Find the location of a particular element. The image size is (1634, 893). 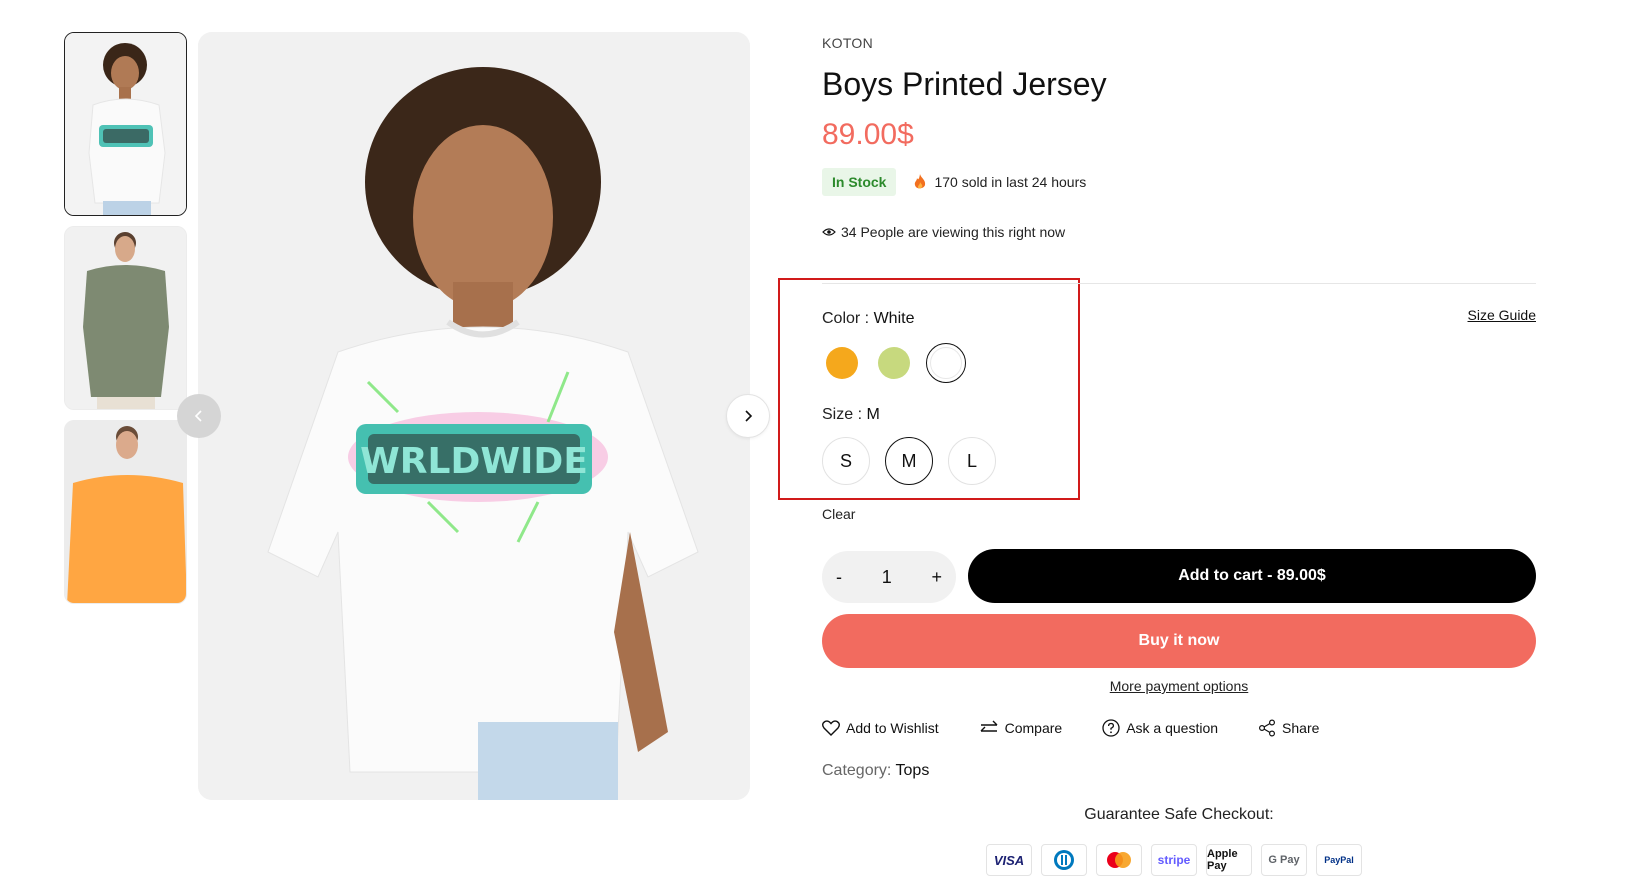

payment-methods: VISA stripe Apple Pay G Pay PayPal is located at coordinates (1174, 860).